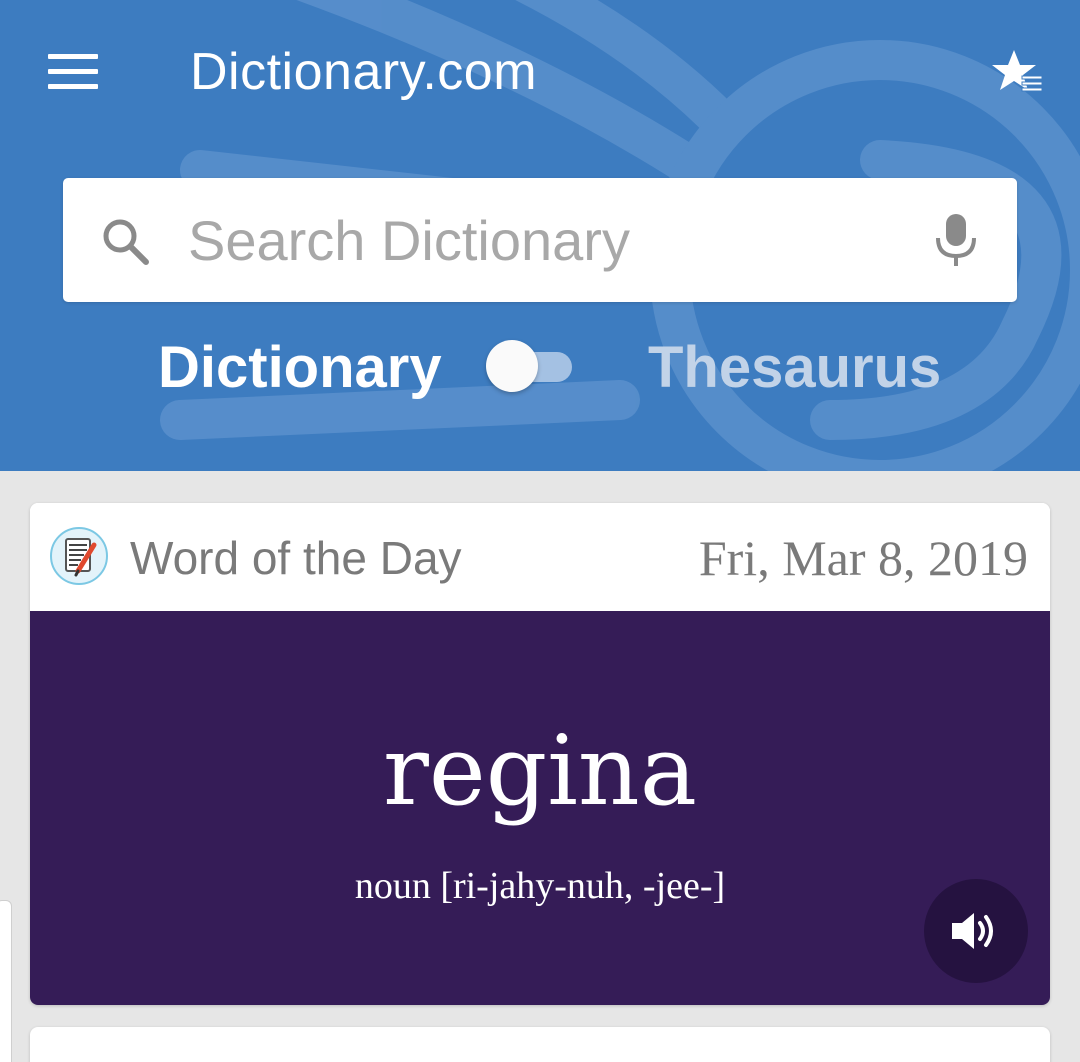  I want to click on dictionary-thesaurus-switch, so click(530, 367).